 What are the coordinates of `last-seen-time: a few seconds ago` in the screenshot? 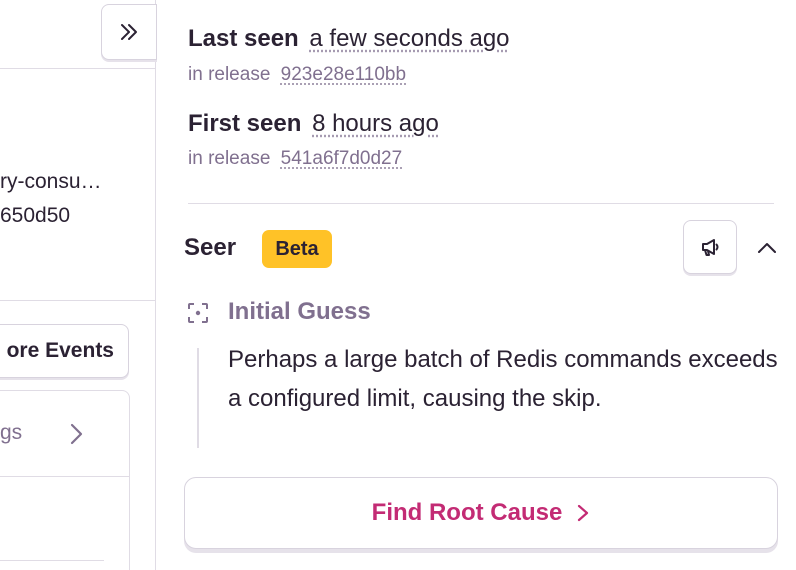 It's located at (409, 38).